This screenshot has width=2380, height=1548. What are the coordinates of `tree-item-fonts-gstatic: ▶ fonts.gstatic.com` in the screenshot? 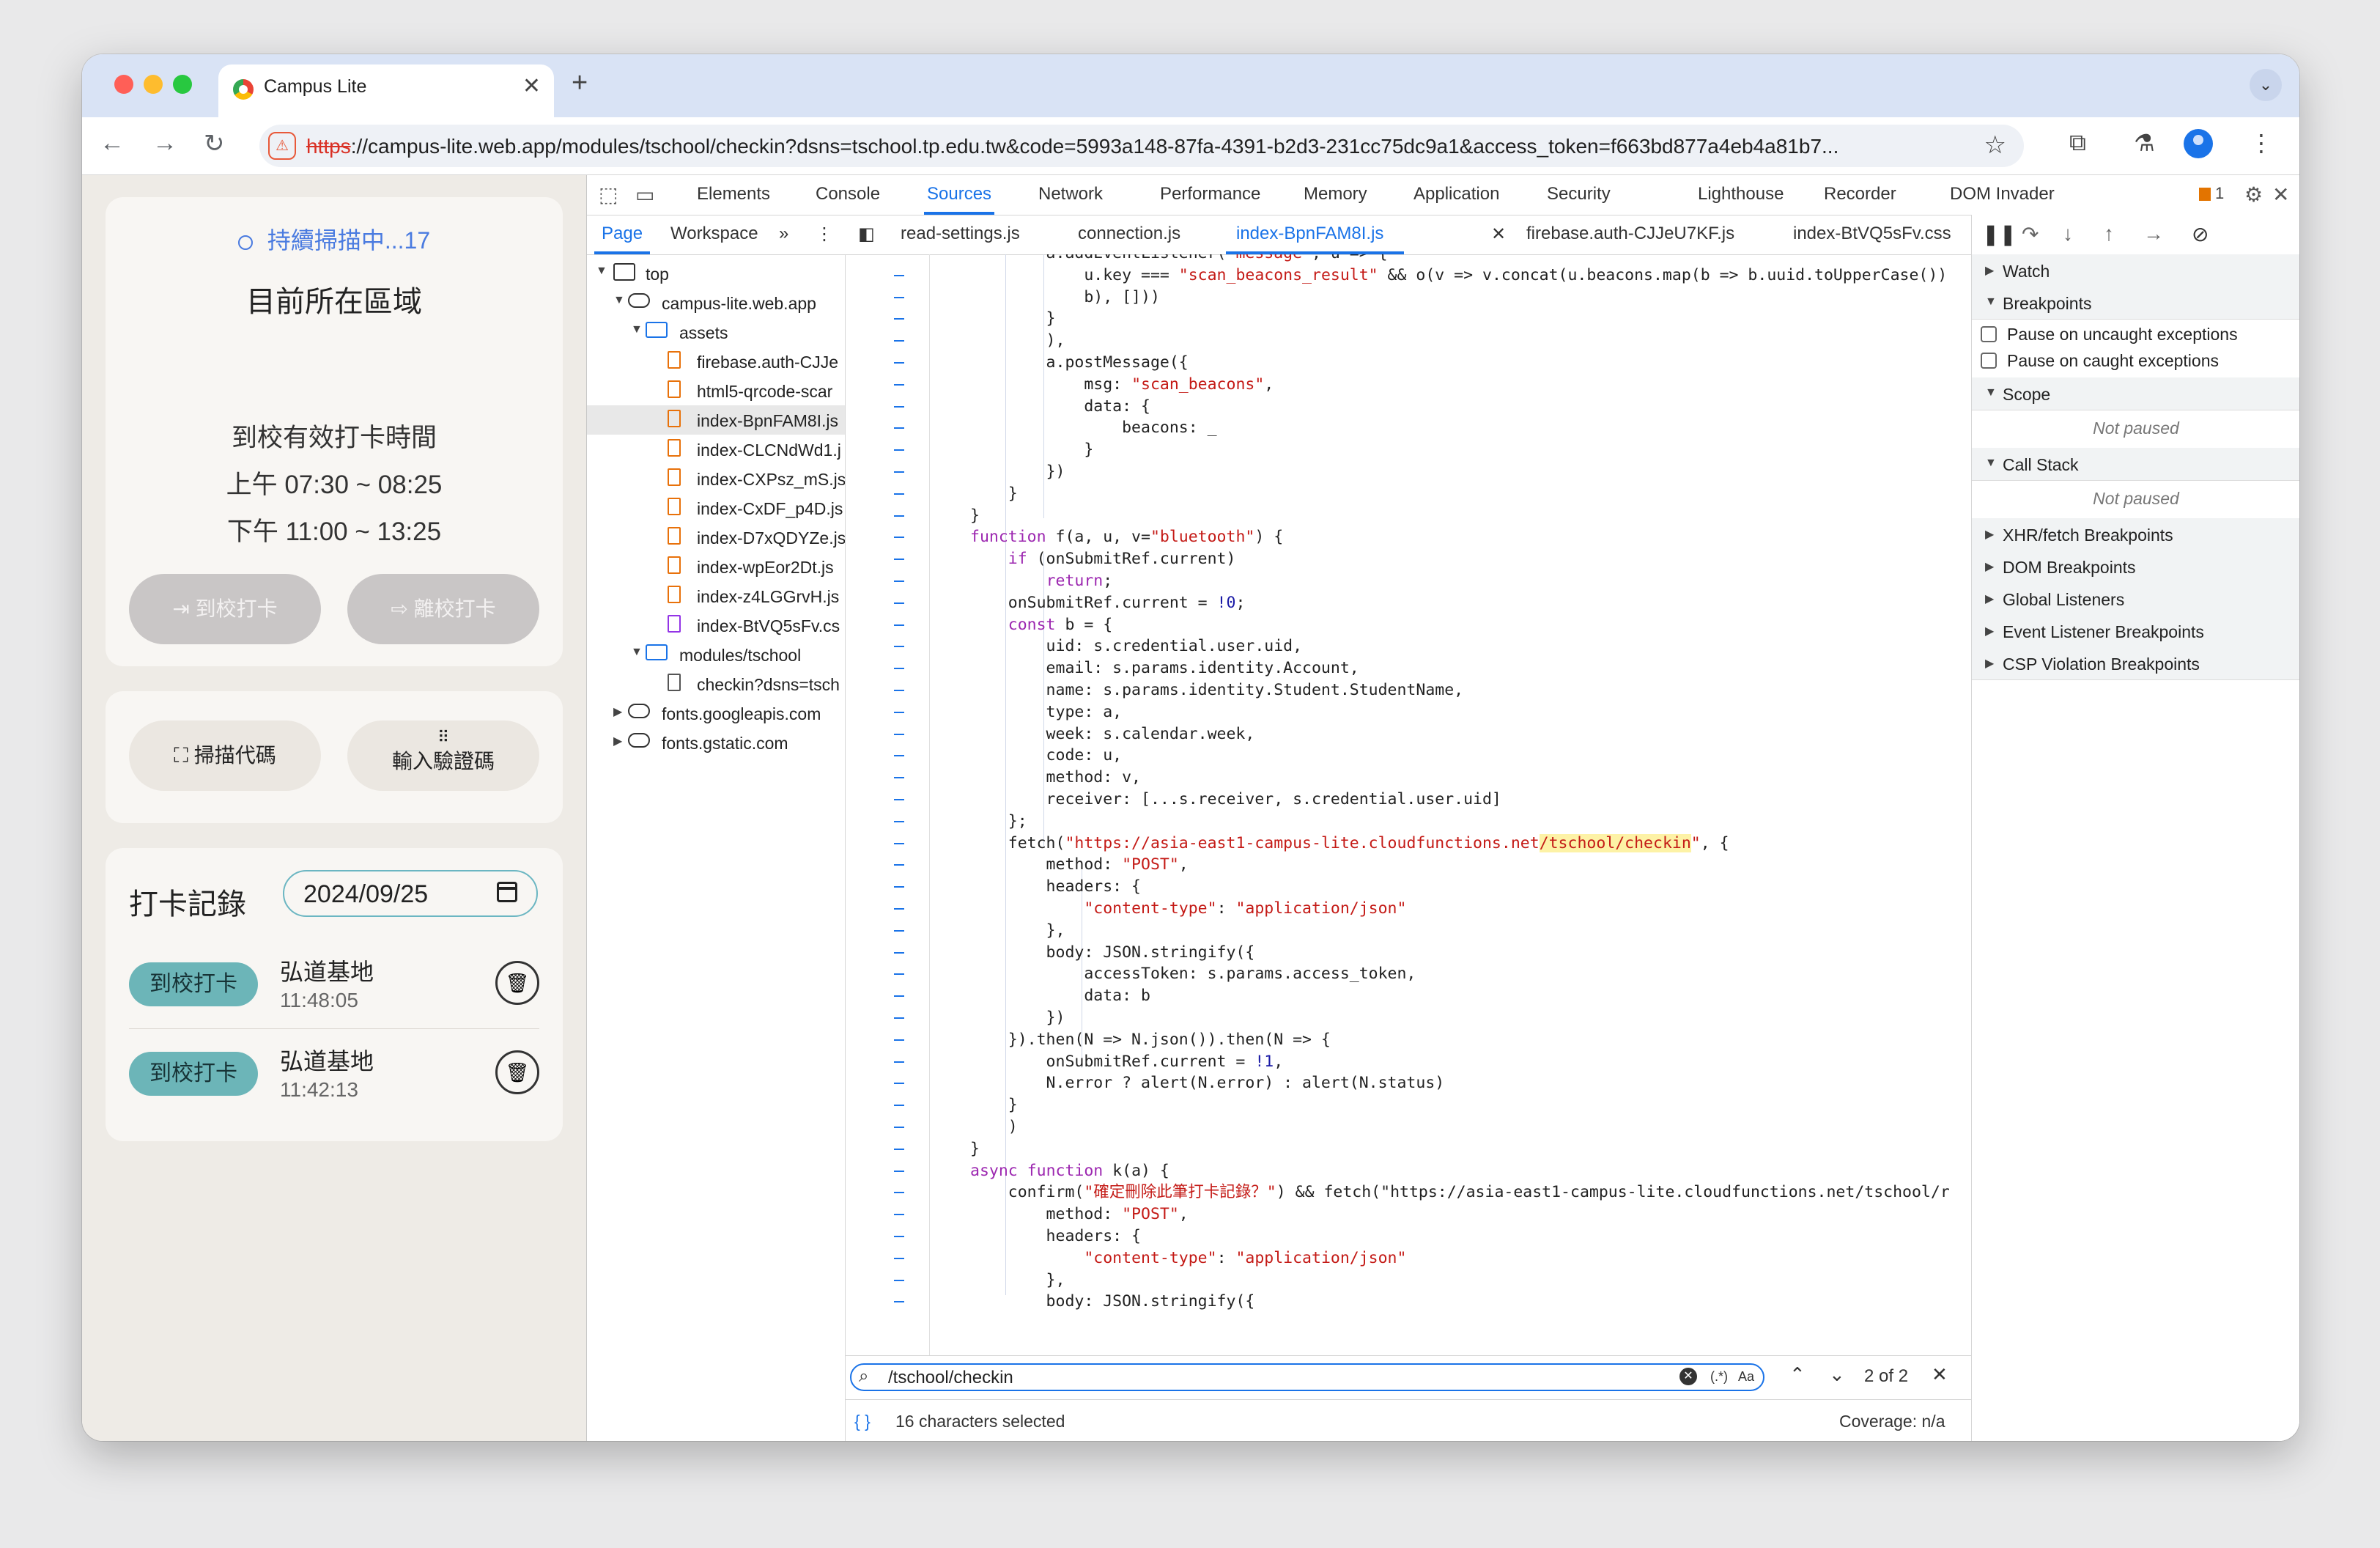 It's located at (716, 742).